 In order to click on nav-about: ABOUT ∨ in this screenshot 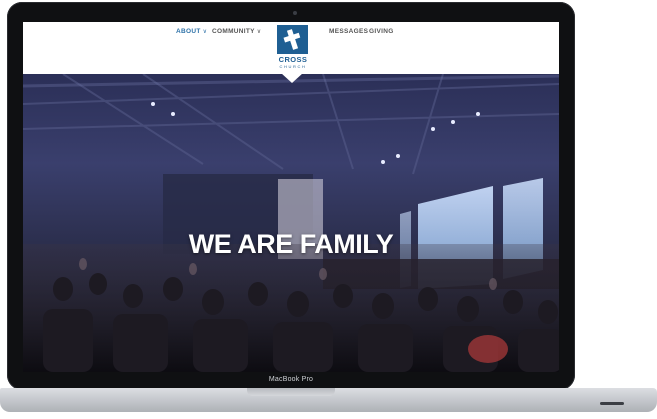, I will do `click(191, 31)`.